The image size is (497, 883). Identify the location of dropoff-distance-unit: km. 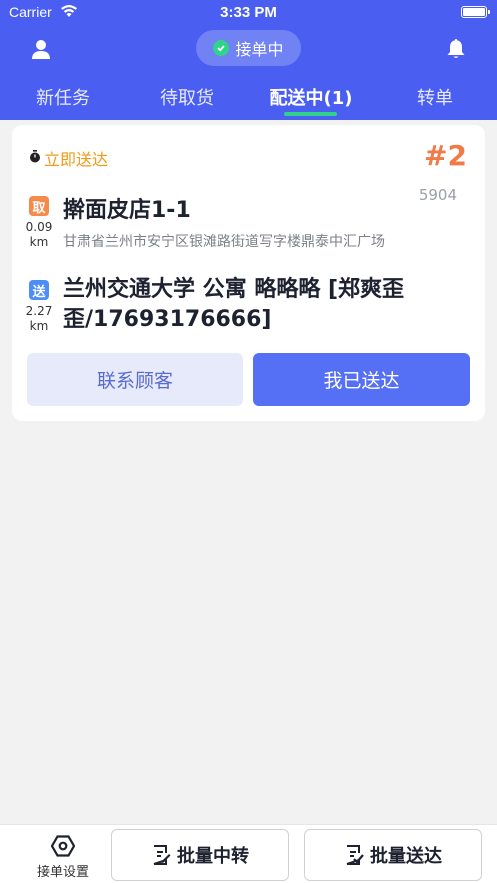
(39, 326).